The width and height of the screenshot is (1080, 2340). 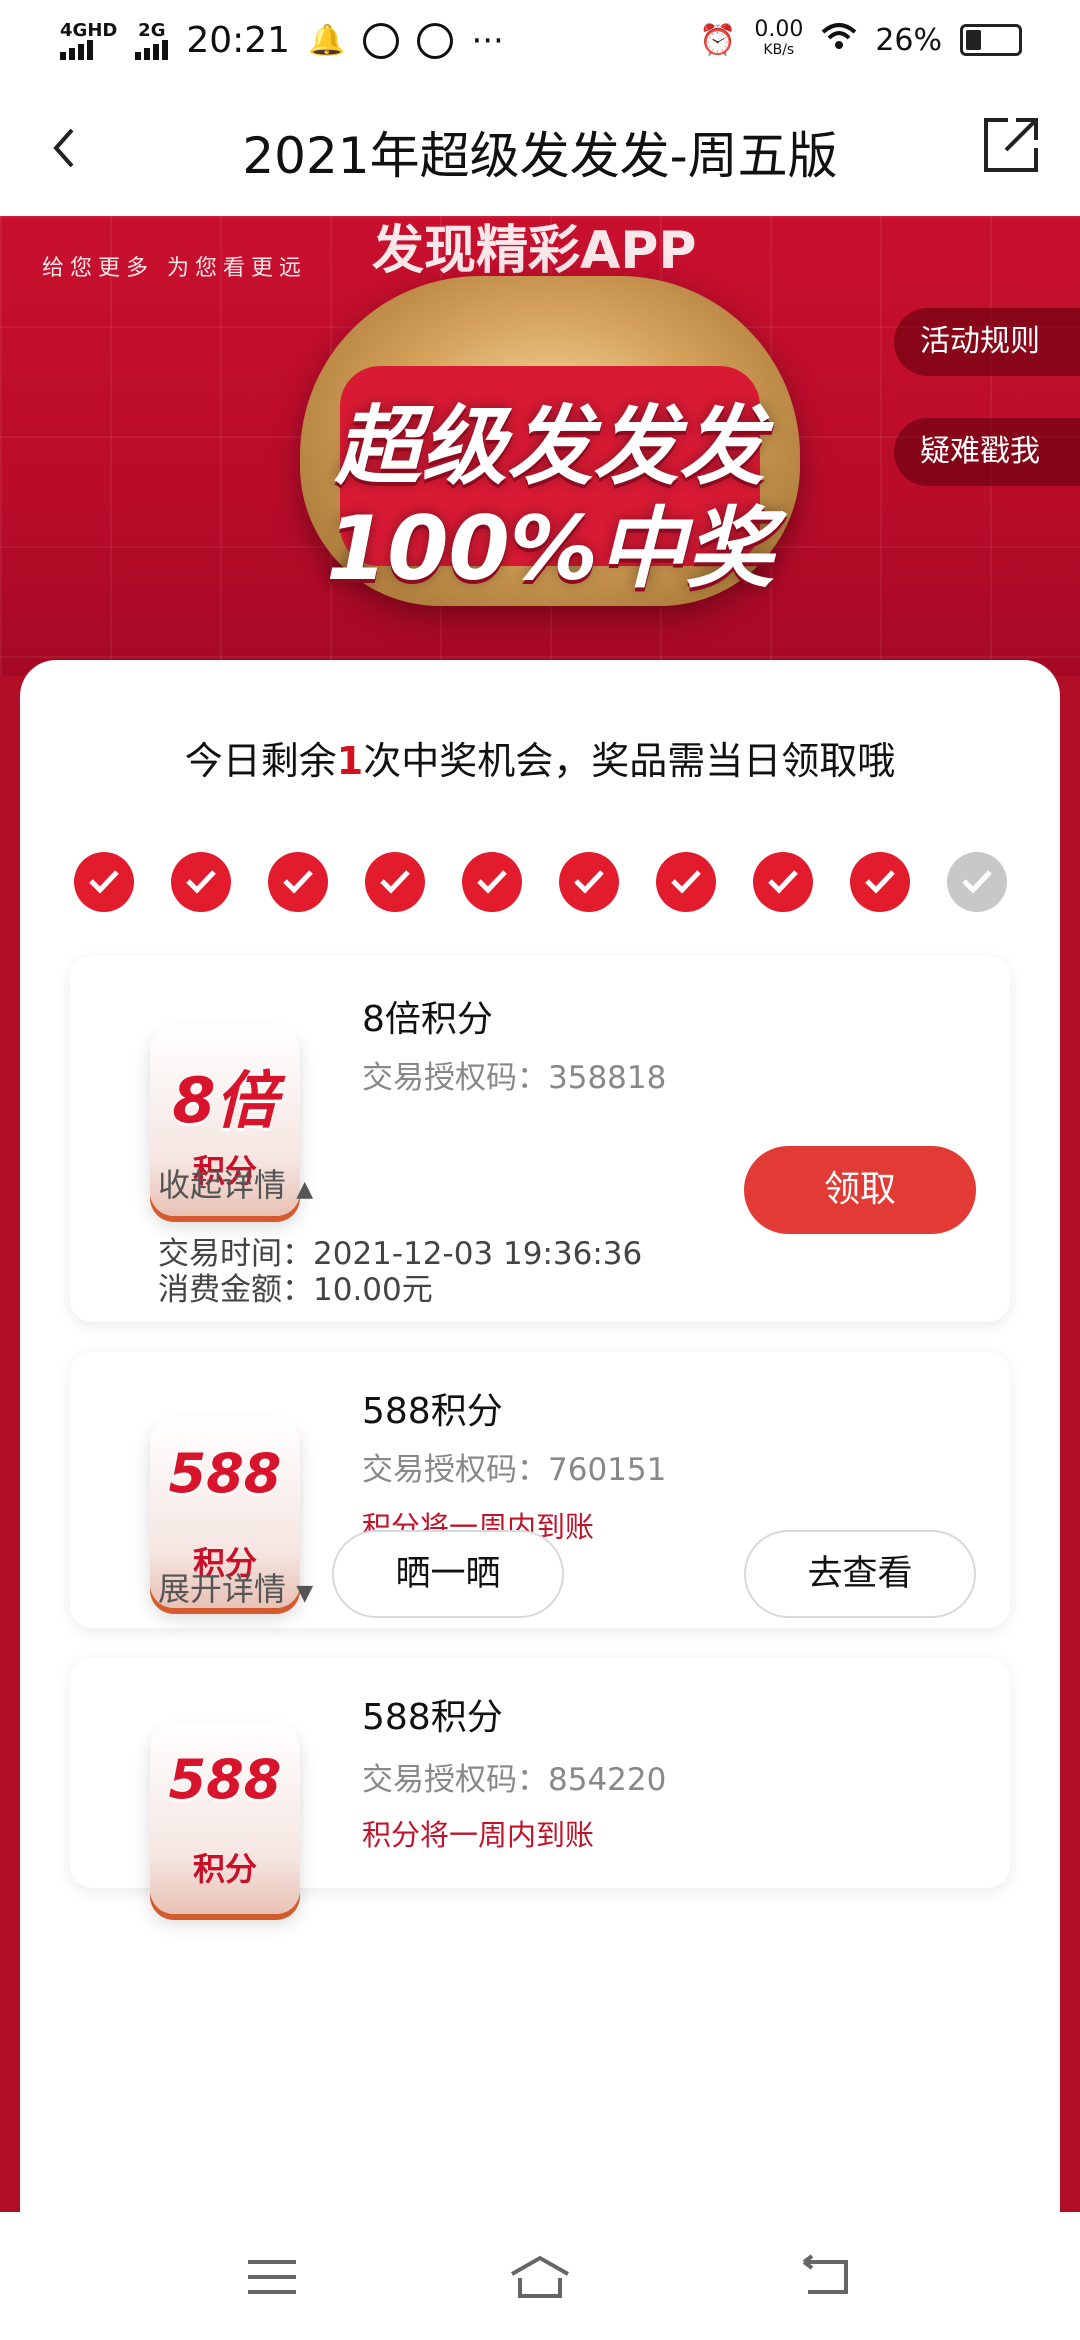 I want to click on caret-down-icon: ▼, so click(x=305, y=1593).